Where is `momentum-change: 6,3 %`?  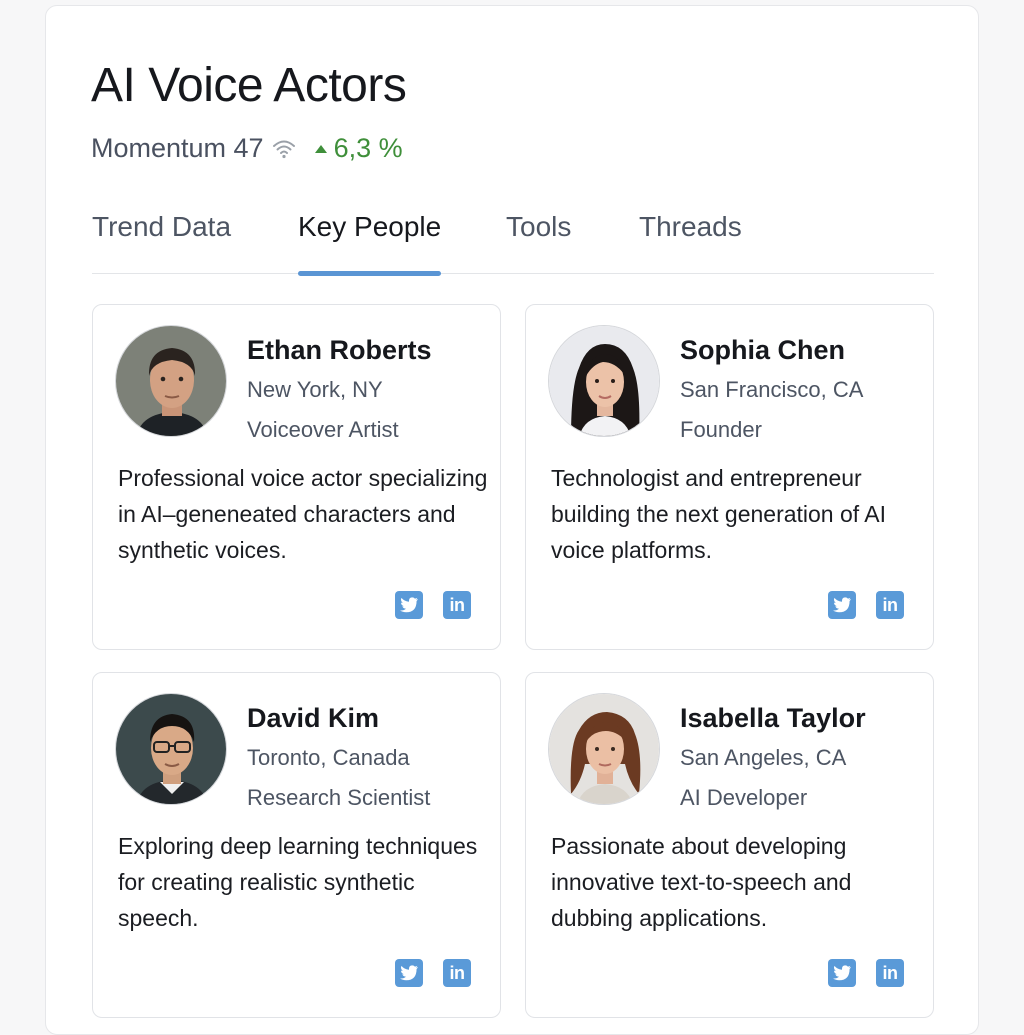 momentum-change: 6,3 % is located at coordinates (358, 148).